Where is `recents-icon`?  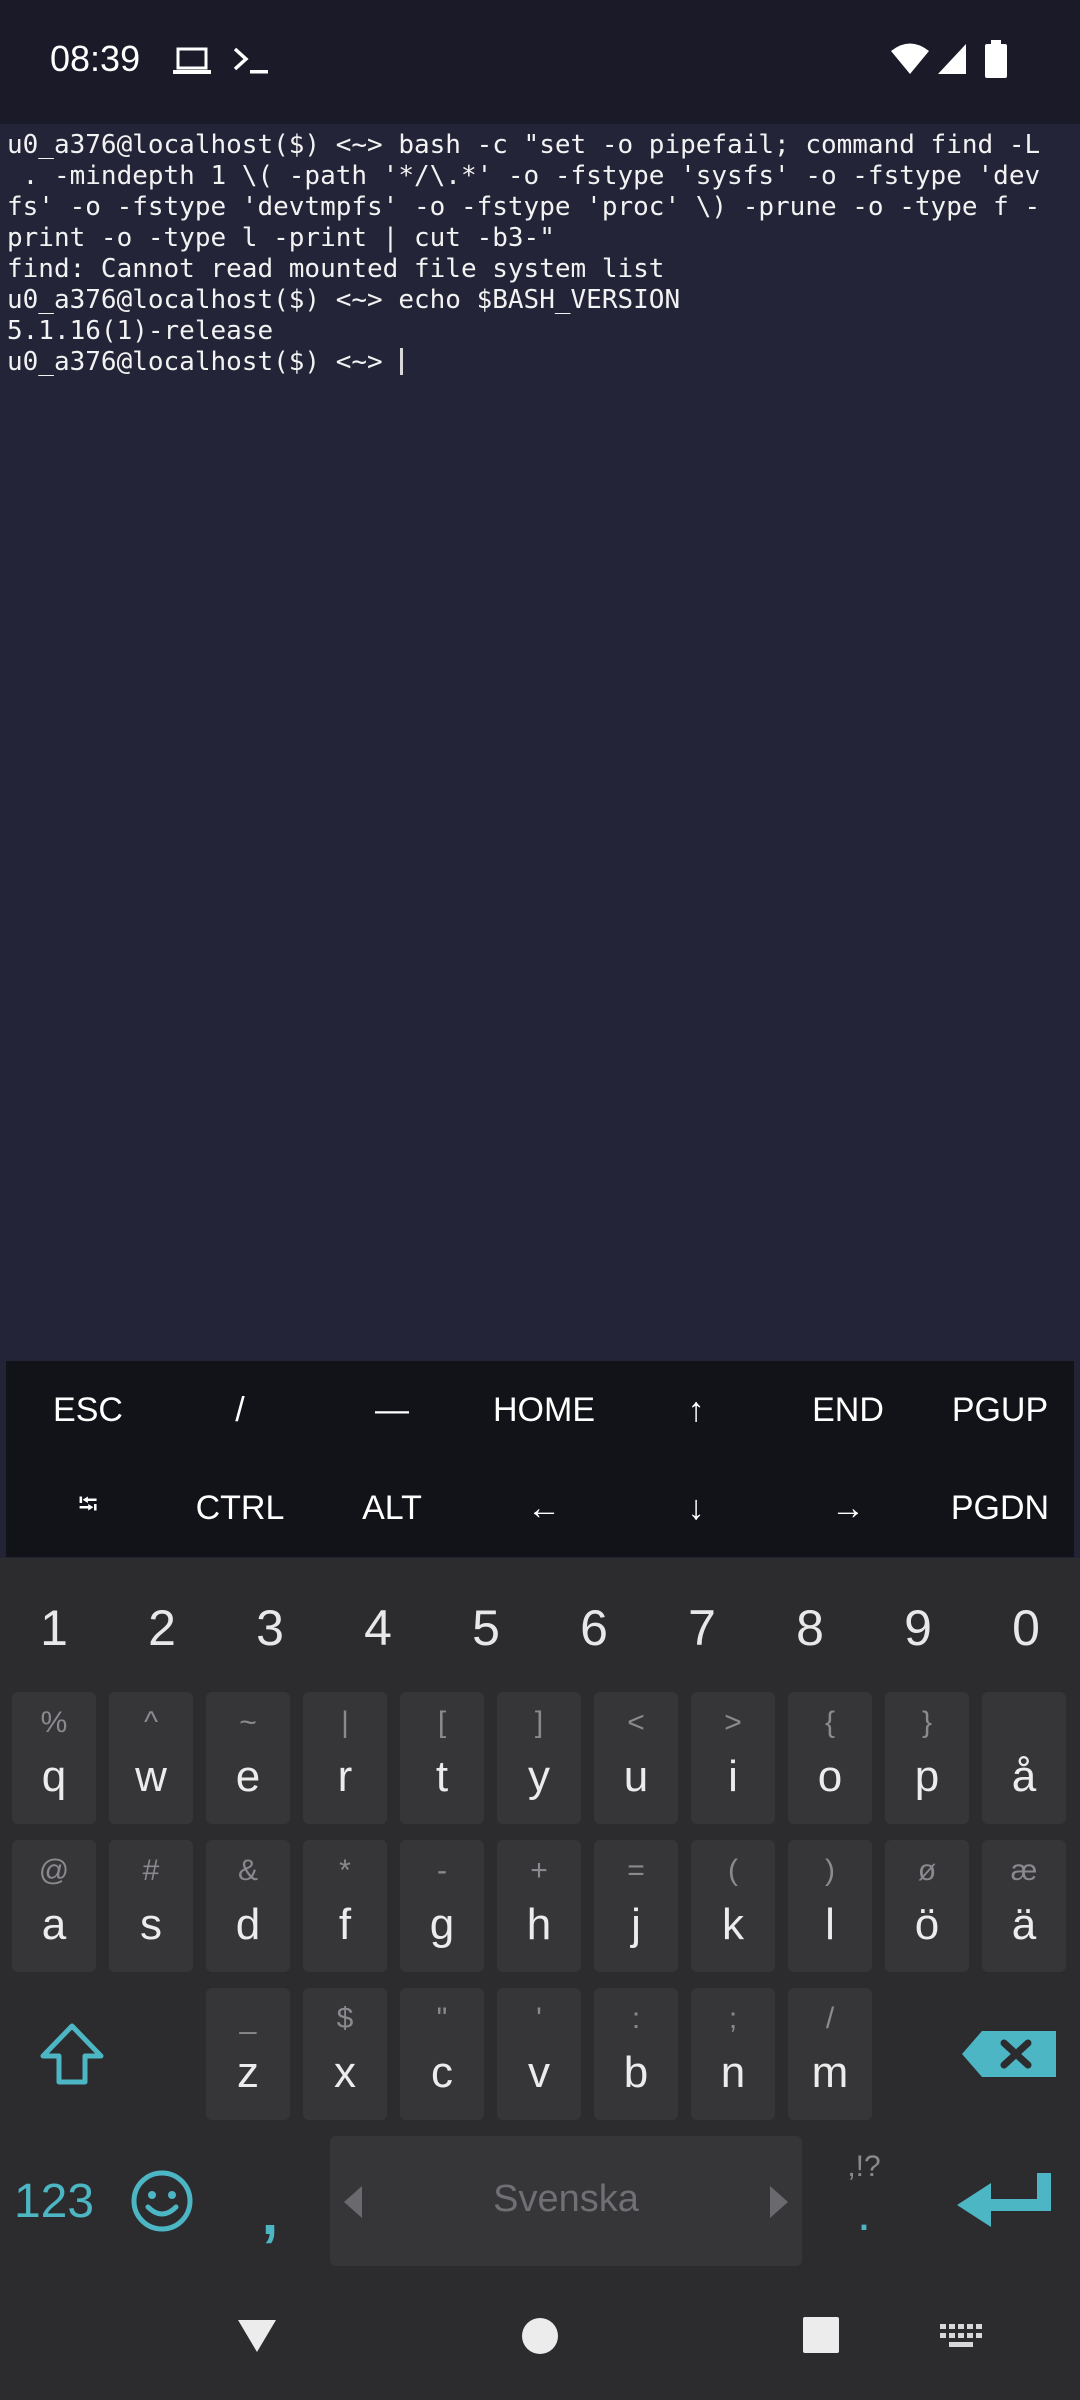 recents-icon is located at coordinates (821, 2335).